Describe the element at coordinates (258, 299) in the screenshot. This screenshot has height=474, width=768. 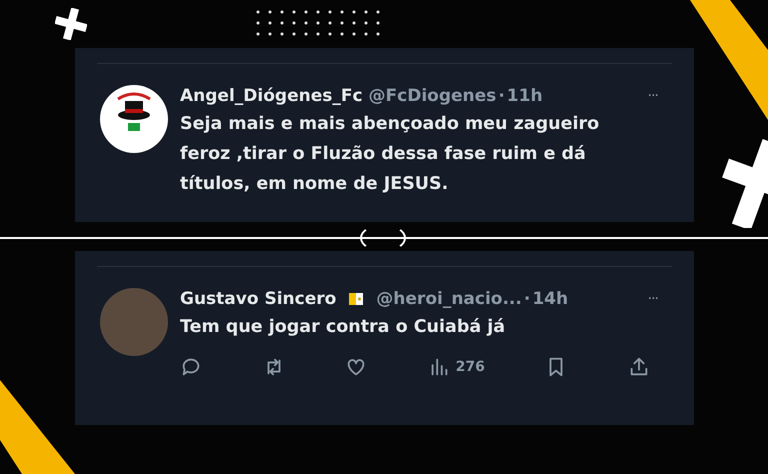
I see `display-name: Gustavo Sincero` at that location.